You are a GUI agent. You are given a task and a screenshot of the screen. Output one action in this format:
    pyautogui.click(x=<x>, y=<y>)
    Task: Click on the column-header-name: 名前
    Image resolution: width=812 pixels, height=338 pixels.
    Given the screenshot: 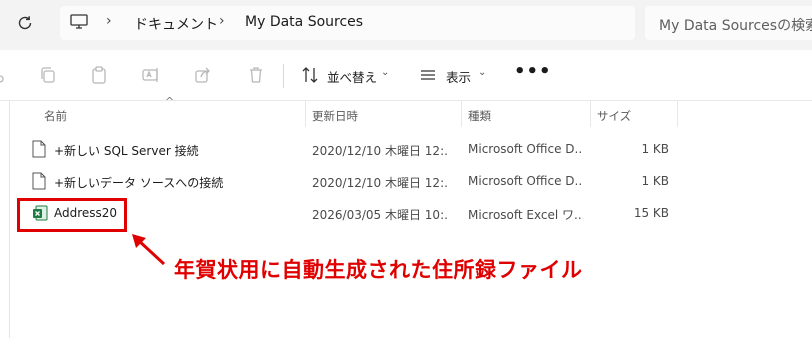 What is the action you would take?
    pyautogui.click(x=55, y=116)
    